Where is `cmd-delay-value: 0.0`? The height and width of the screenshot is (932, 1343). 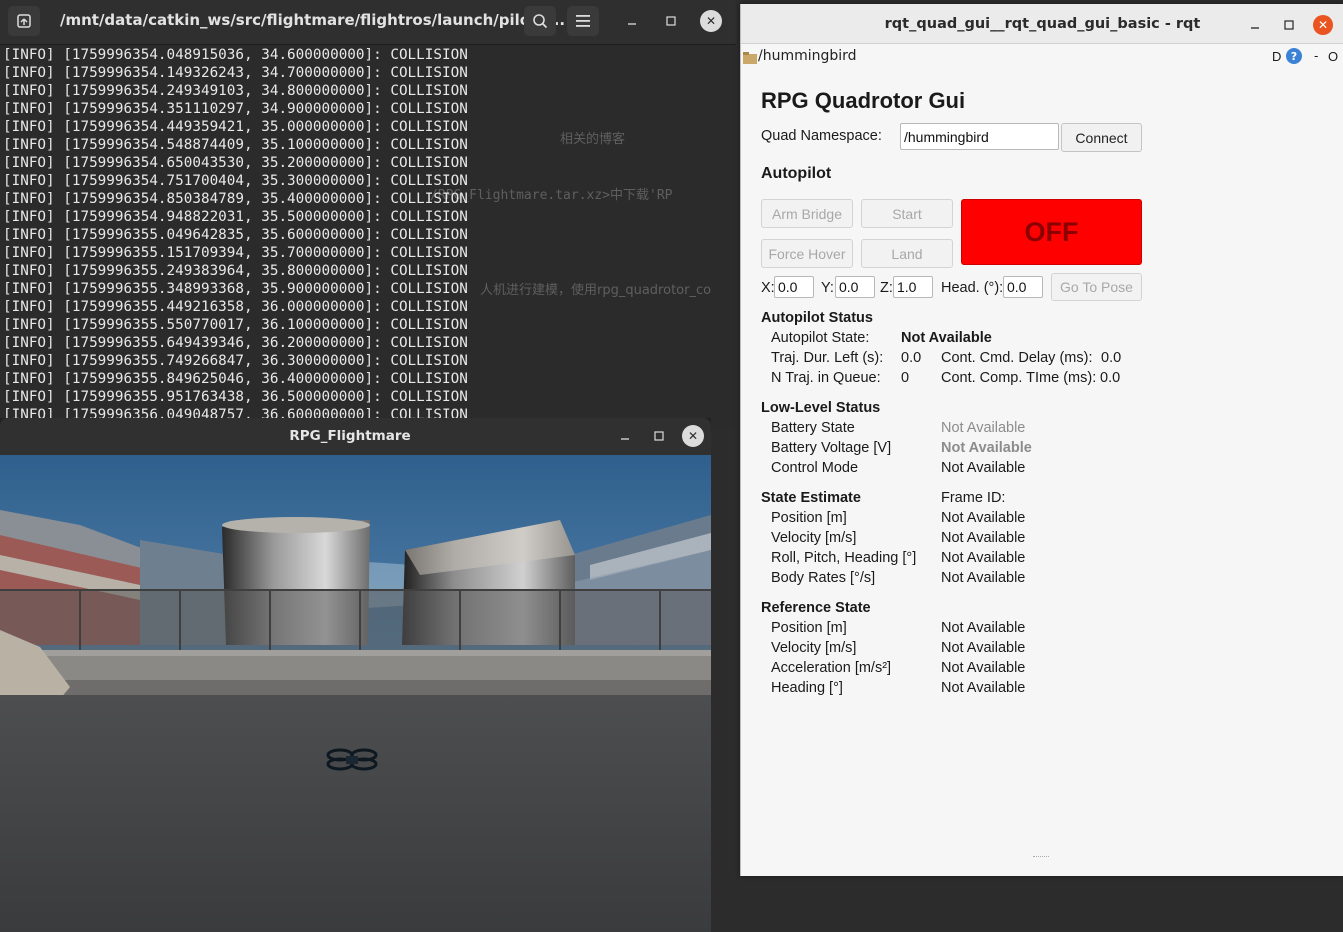 cmd-delay-value: 0.0 is located at coordinates (1111, 358).